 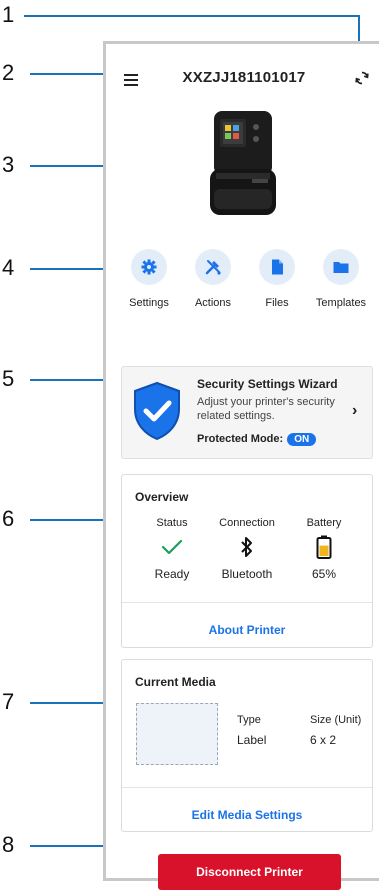 What do you see at coordinates (277, 303) in the screenshot?
I see `files-action-label: Files` at bounding box center [277, 303].